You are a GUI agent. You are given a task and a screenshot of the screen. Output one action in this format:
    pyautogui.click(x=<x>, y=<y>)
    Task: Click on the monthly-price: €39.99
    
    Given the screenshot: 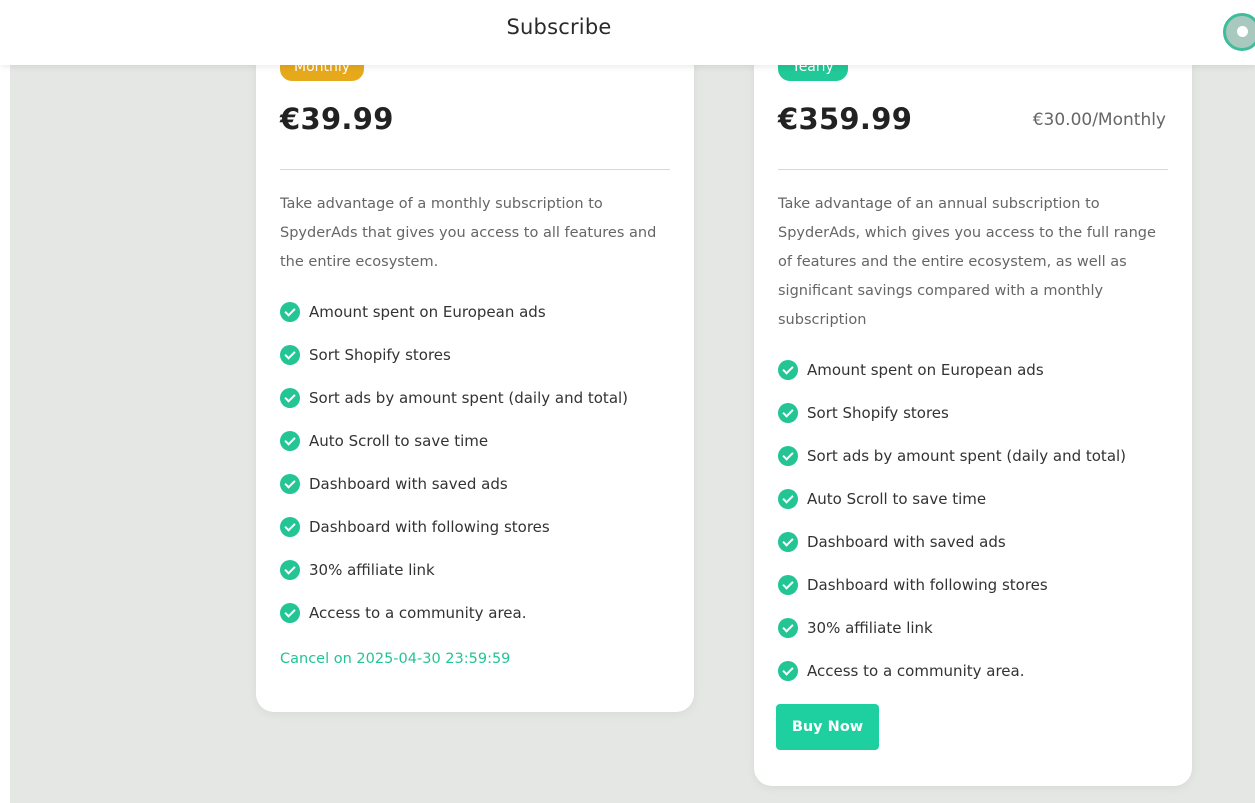 What is the action you would take?
    pyautogui.click(x=337, y=119)
    